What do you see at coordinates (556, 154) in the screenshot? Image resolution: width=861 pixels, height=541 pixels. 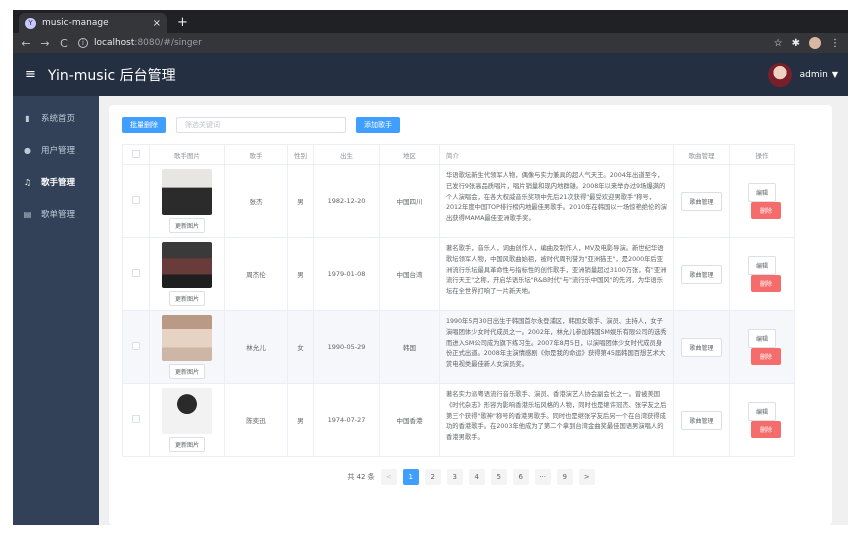 I see `header-intro: 简介` at bounding box center [556, 154].